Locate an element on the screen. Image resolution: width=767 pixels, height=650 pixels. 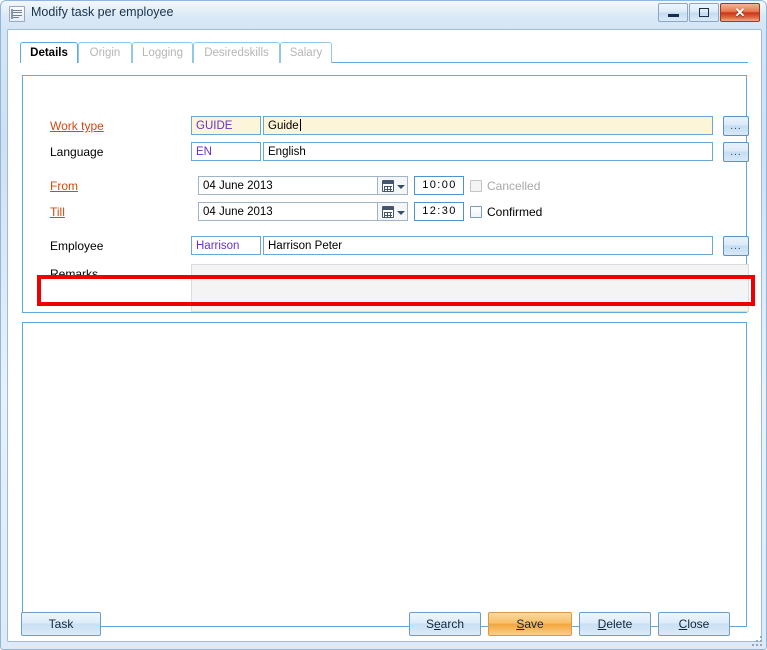
tab-desiredskills: Desiredskills is located at coordinates (236, 52).